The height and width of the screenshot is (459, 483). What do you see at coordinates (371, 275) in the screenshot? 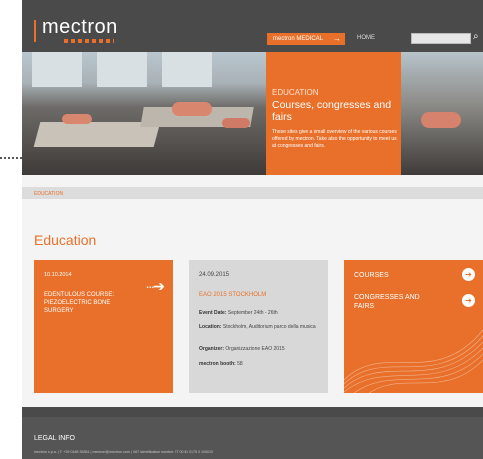
I see `link-courses: COURSES` at bounding box center [371, 275].